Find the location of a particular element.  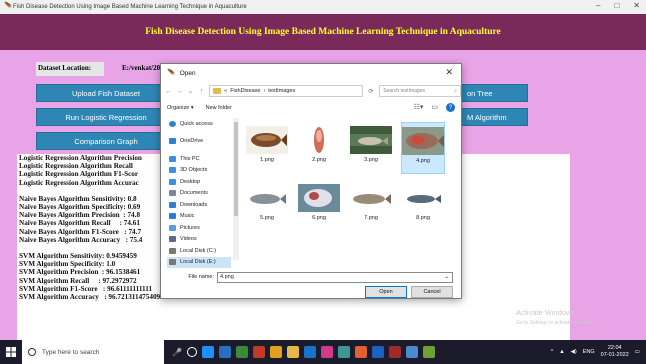

file-item: 5.png is located at coordinates (267, 206).